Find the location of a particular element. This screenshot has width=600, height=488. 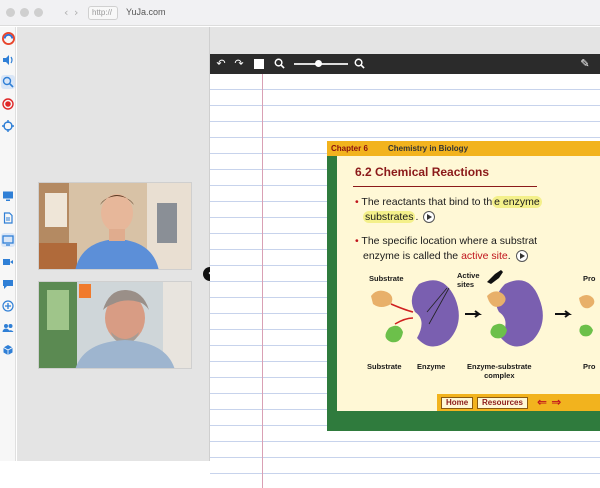

margin-line is located at coordinates (262, 281).